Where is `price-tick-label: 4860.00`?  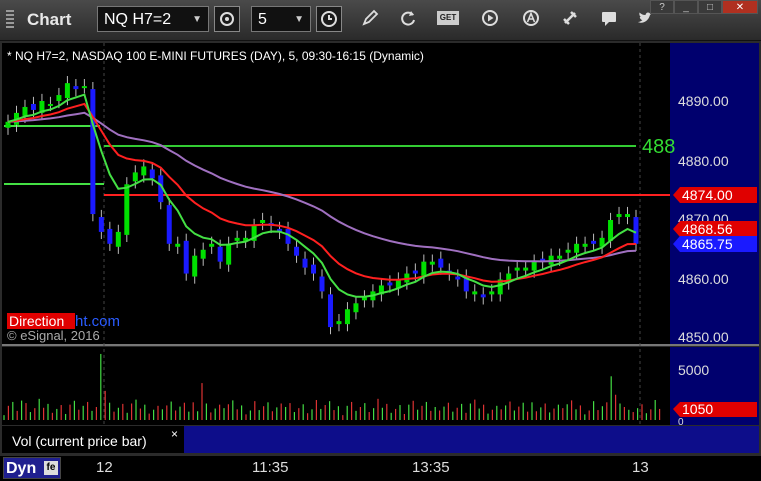 price-tick-label: 4860.00 is located at coordinates (703, 279).